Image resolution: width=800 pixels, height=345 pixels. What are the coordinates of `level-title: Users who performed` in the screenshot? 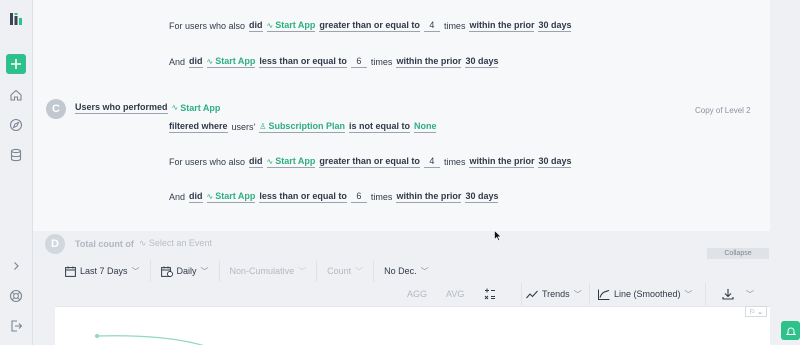 It's located at (121, 108).